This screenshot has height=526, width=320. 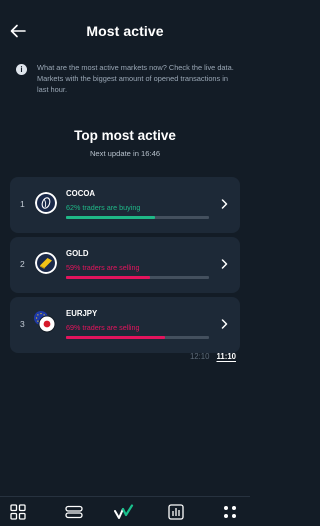 What do you see at coordinates (125, 153) in the screenshot?
I see `next-update-text: Next update in 16:46` at bounding box center [125, 153].